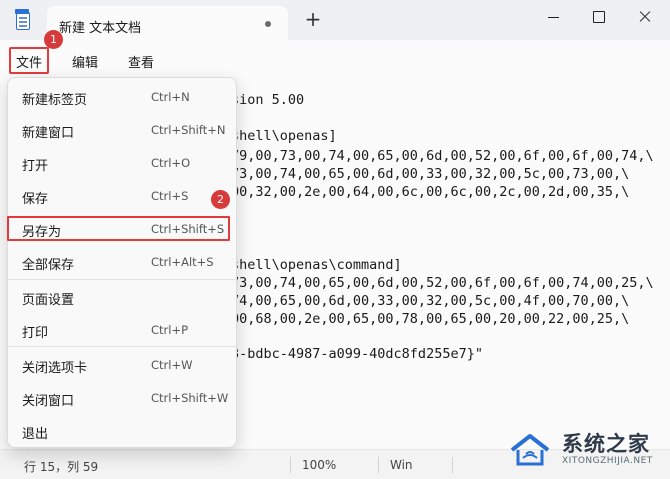 The image size is (670, 479). I want to click on menu-item-shortcut: Ctrl+O, so click(171, 163).